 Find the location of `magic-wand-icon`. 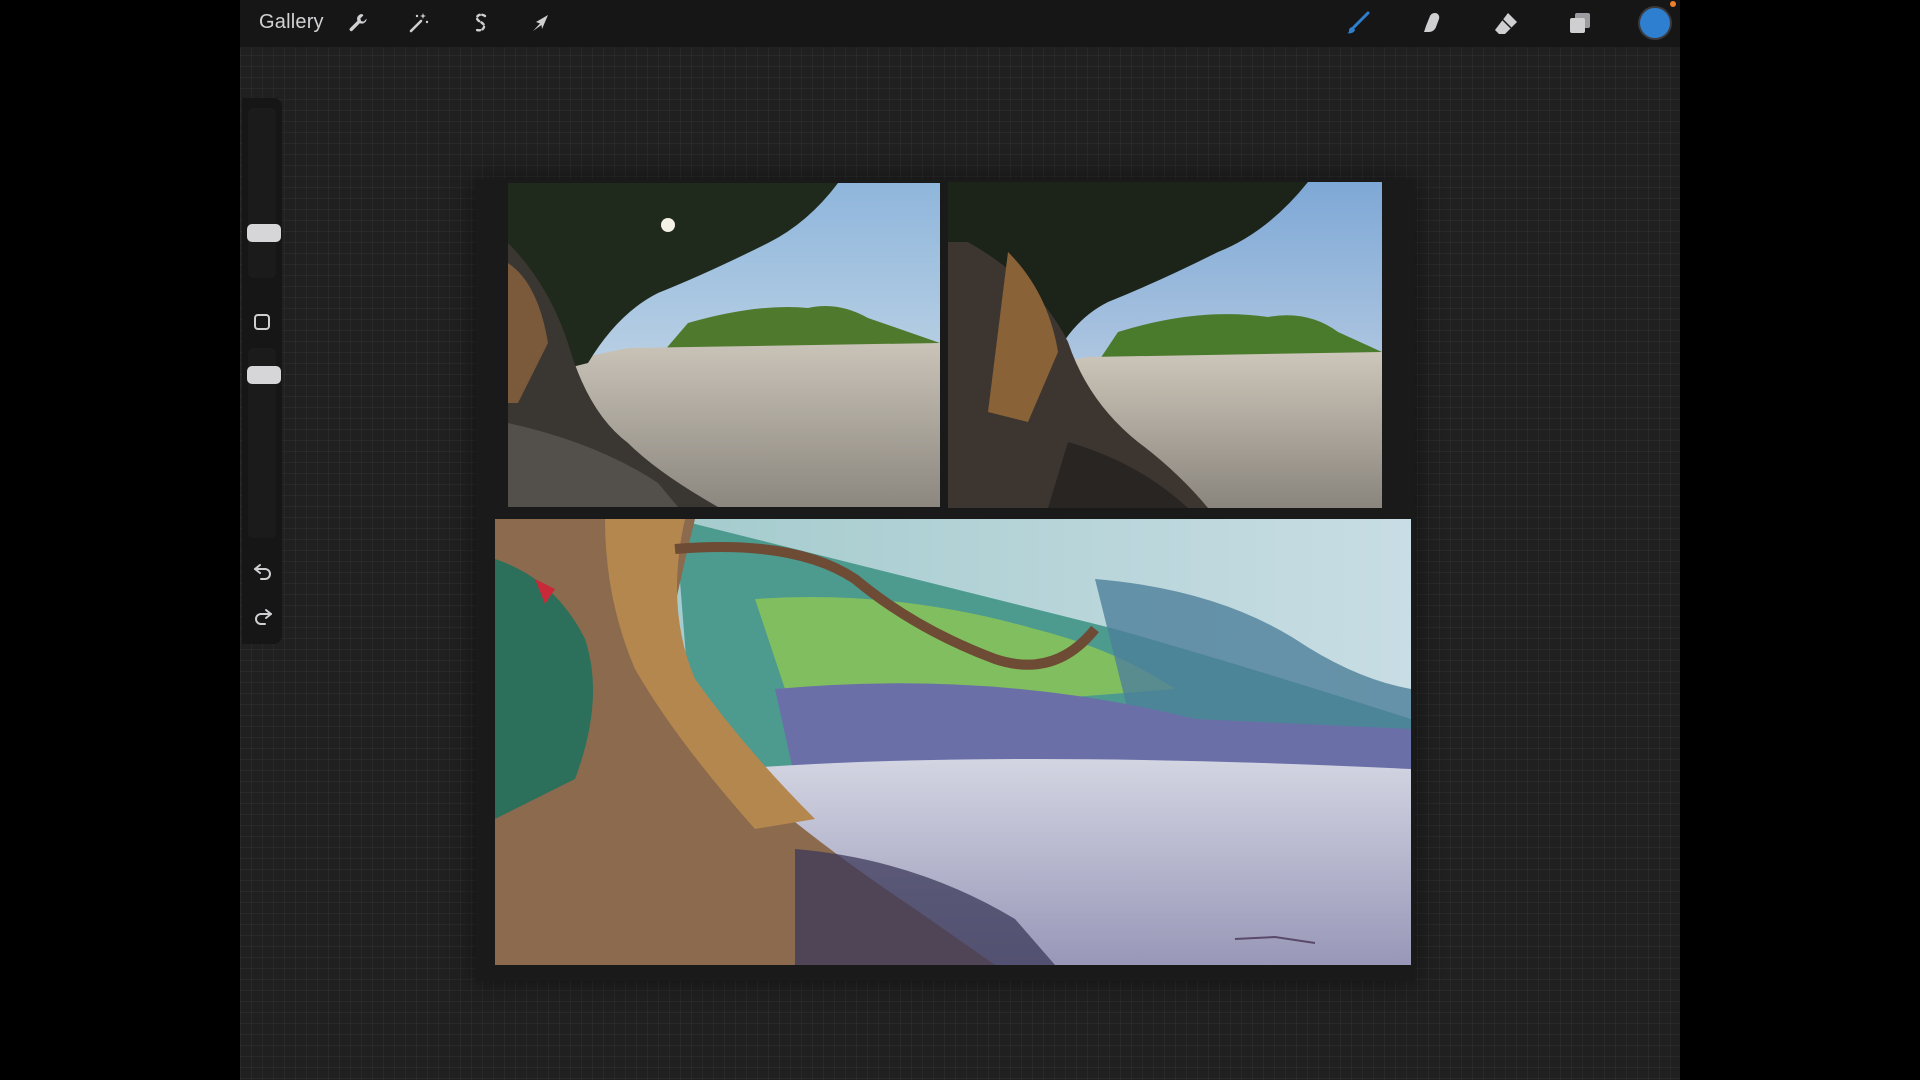

magic-wand-icon is located at coordinates (419, 23).